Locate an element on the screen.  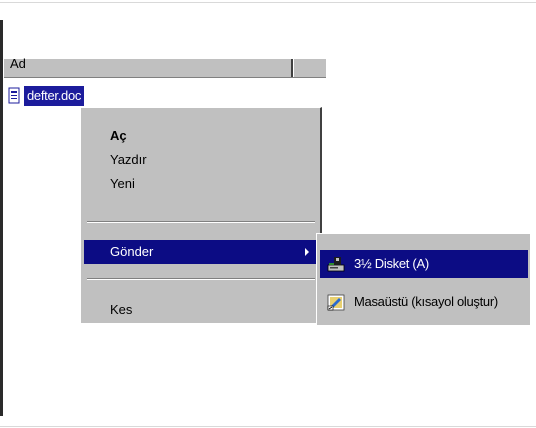
column-divider-highlight is located at coordinates (293, 68).